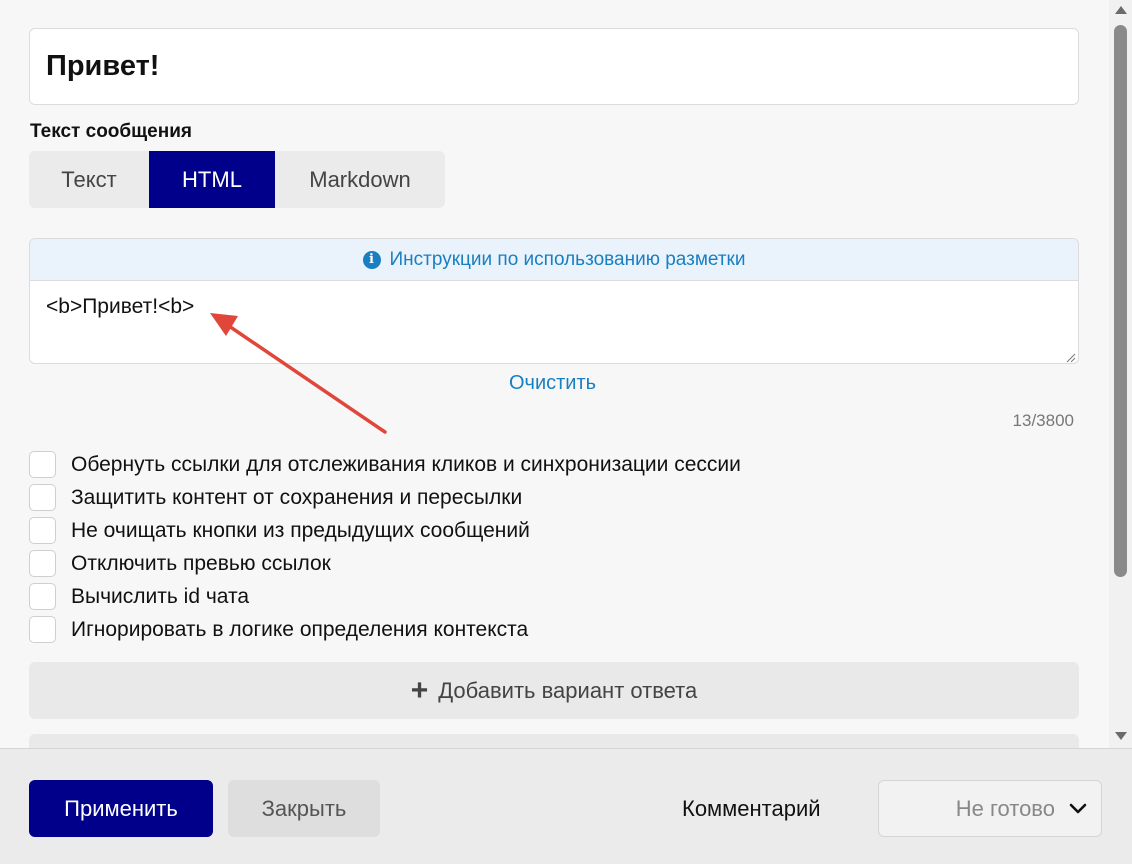 The height and width of the screenshot is (864, 1132). I want to click on chevron-down-icon, so click(1078, 808).